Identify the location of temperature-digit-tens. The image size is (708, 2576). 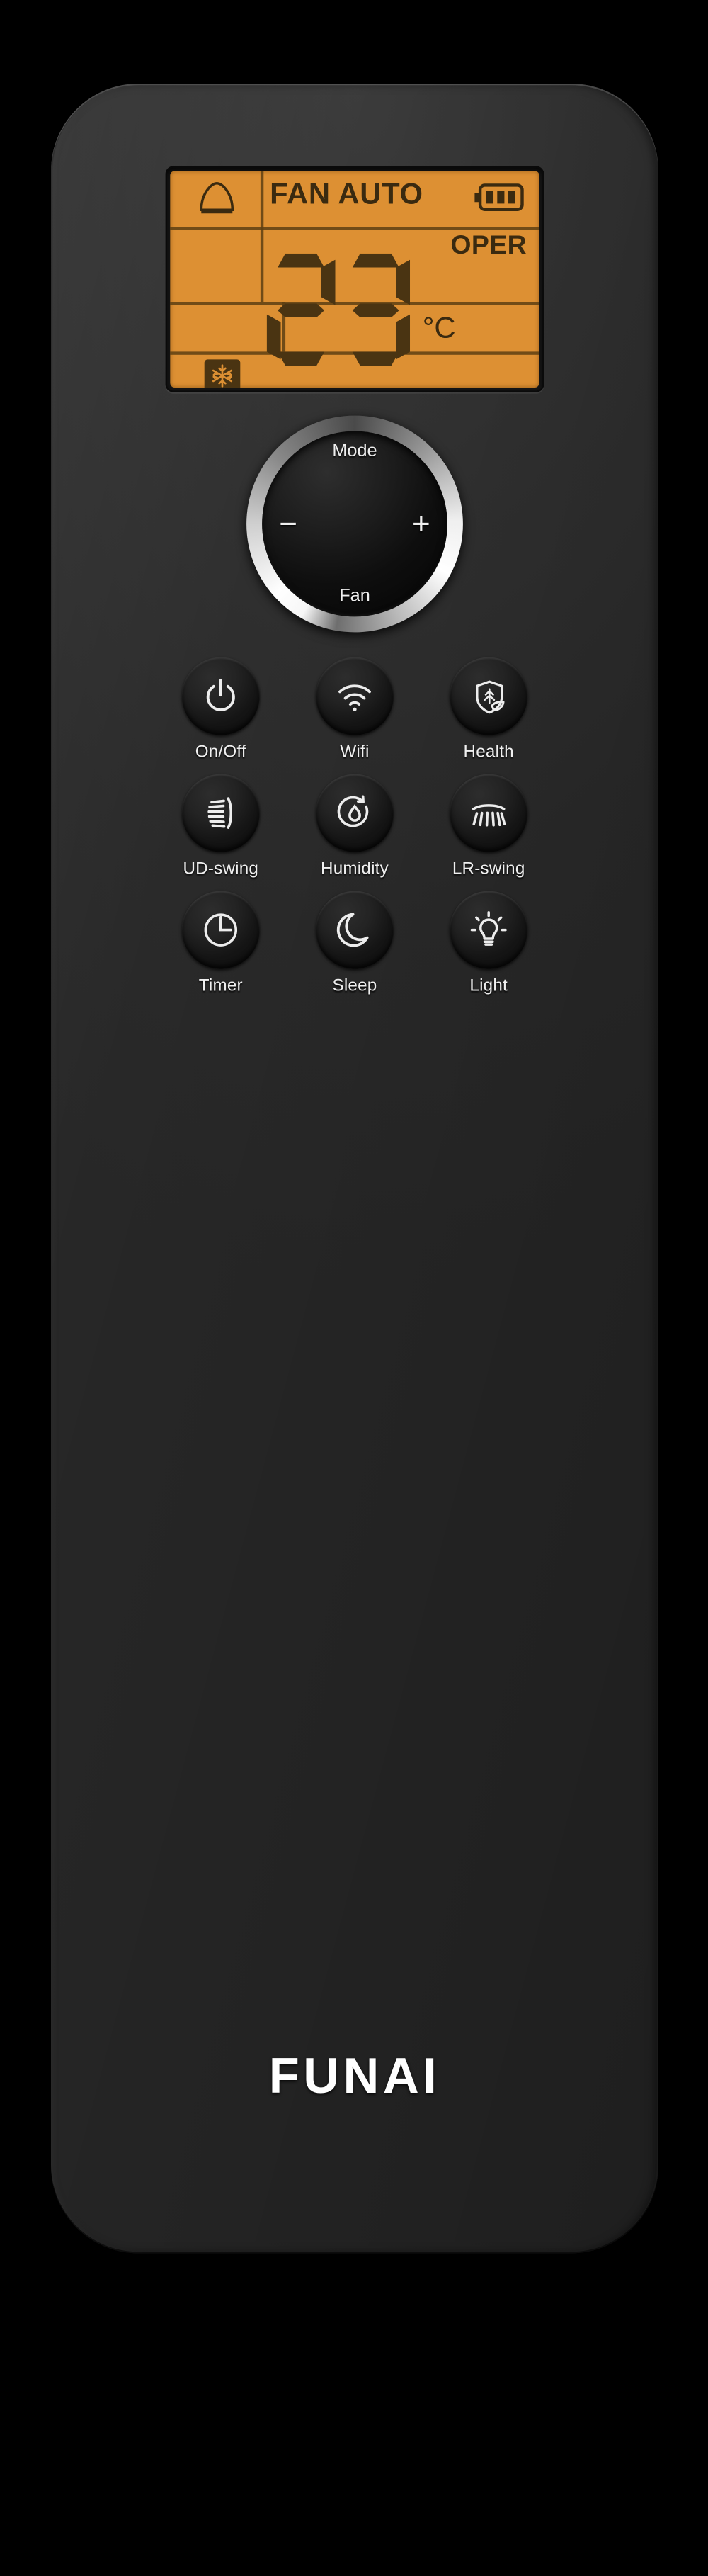
(301, 309).